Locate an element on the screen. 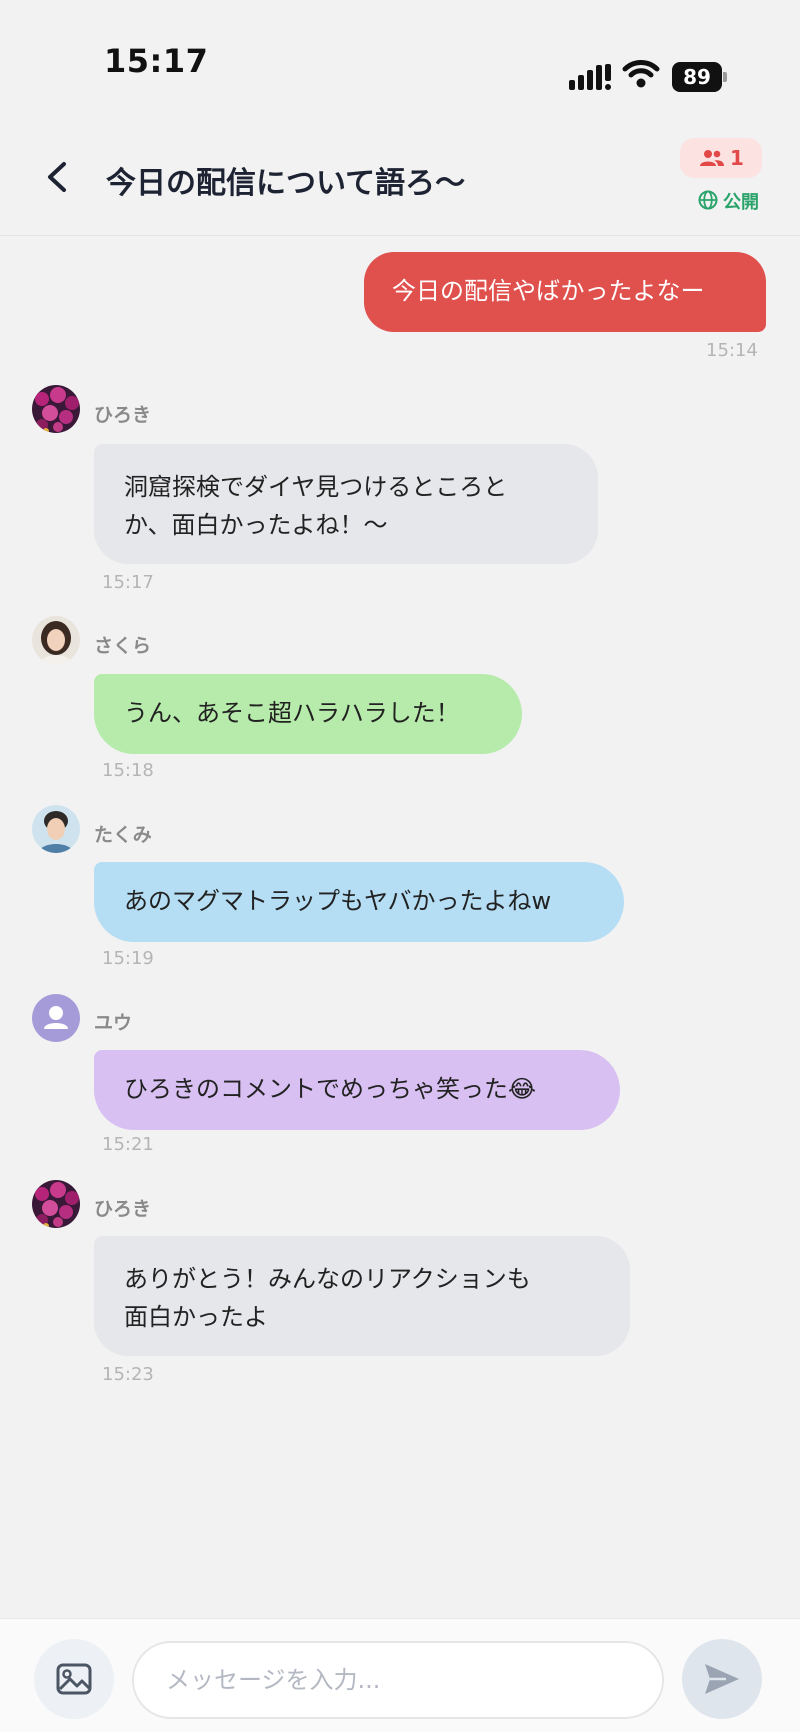 This screenshot has width=800, height=1732. message-input-bar is located at coordinates (400, 1675).